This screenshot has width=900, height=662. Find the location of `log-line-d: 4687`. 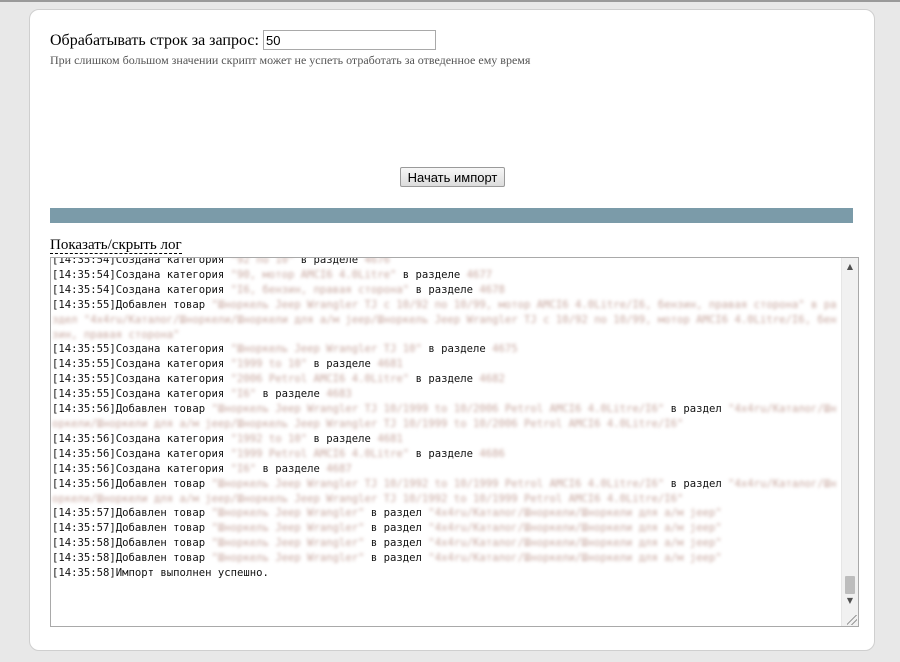

log-line-d: 4687 is located at coordinates (339, 468).